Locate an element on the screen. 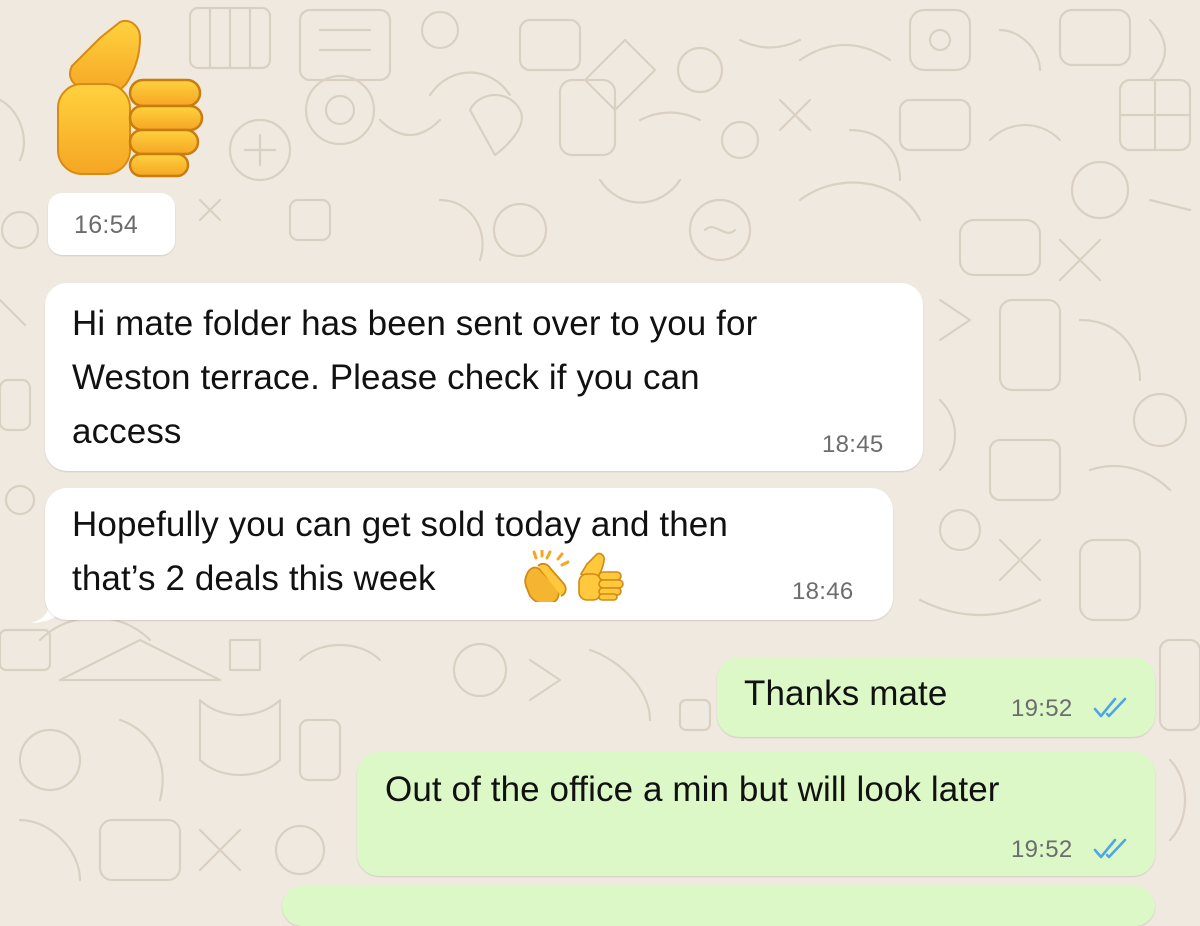  message-time: 18:46 is located at coordinates (823, 591).